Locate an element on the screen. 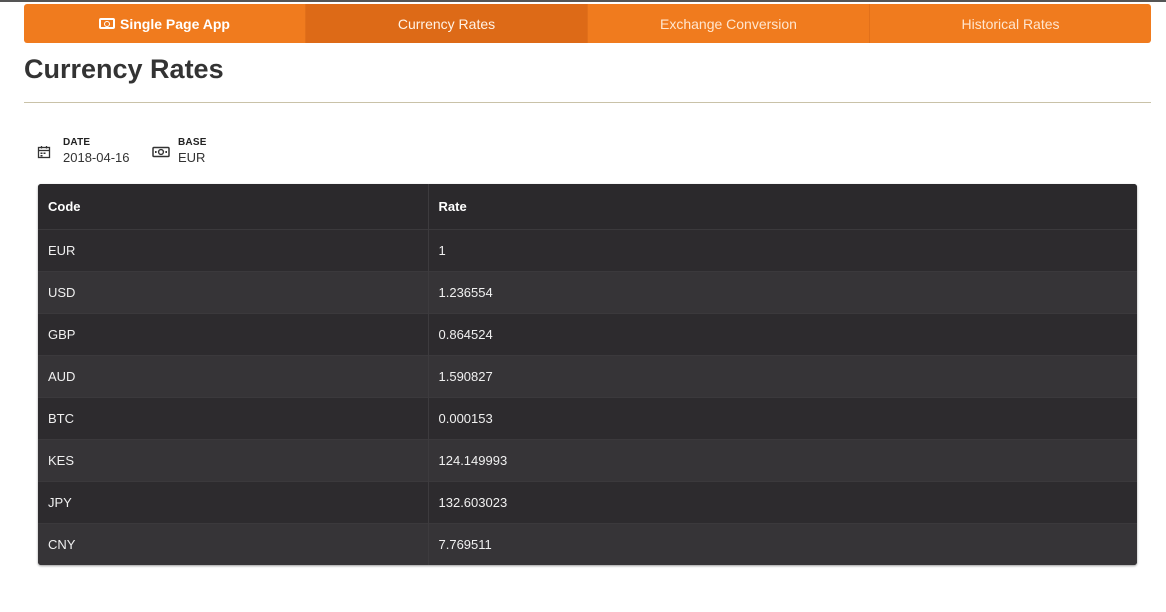 Image resolution: width=1166 pixels, height=612 pixels. date-label: DATE is located at coordinates (77, 142).